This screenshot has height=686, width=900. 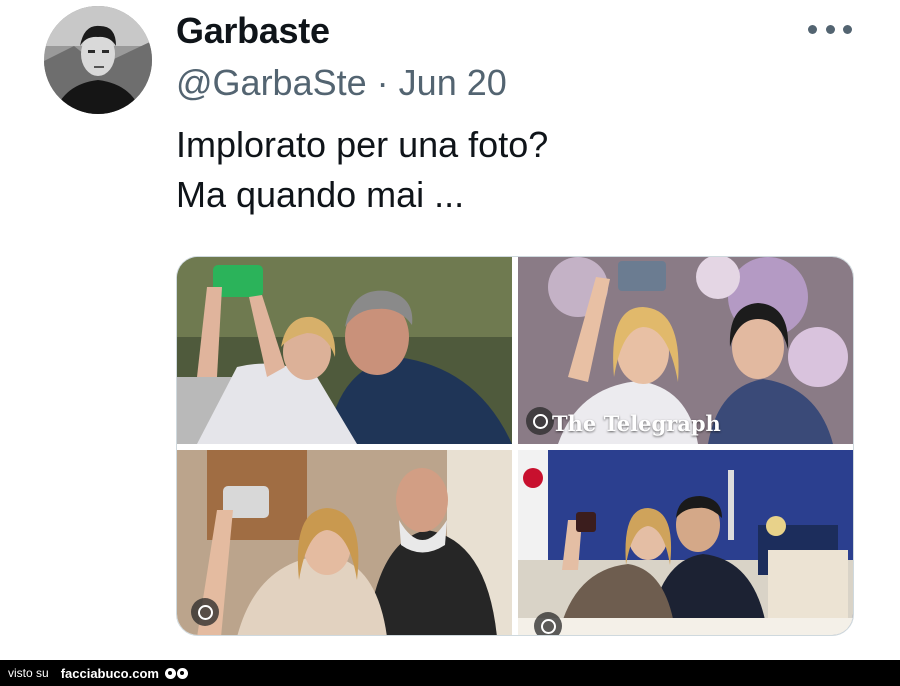 What do you see at coordinates (362, 144) in the screenshot?
I see `tweet-text-line: Implorato per una foto?` at bounding box center [362, 144].